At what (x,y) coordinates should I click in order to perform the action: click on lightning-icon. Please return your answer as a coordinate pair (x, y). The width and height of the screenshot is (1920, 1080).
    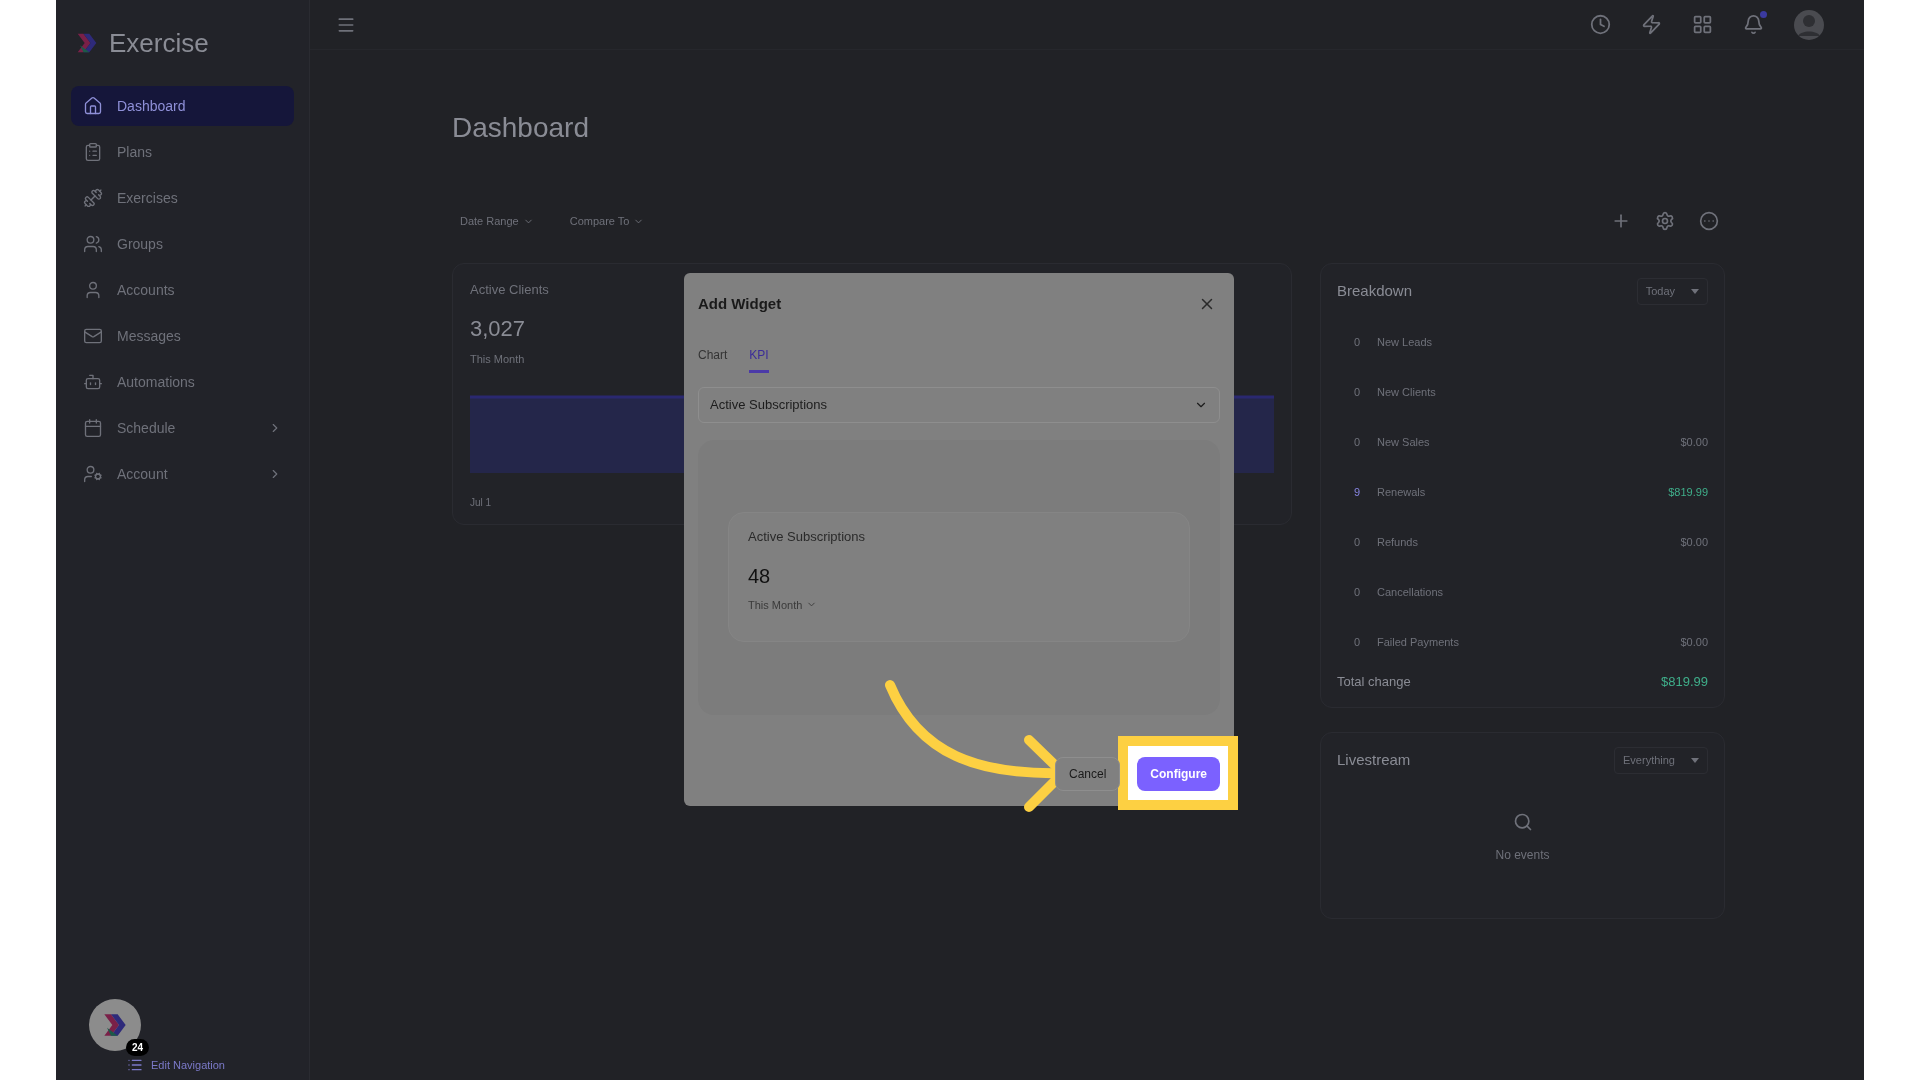
    Looking at the image, I should click on (1651, 24).